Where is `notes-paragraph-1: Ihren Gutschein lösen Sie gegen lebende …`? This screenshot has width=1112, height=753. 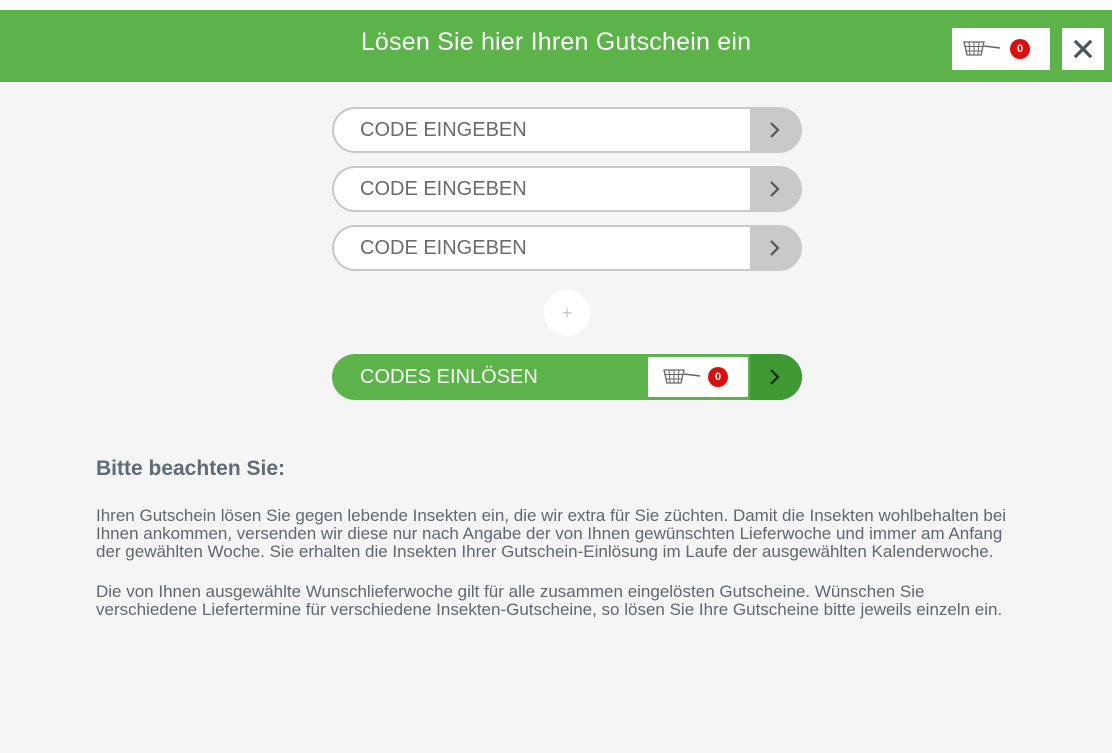
notes-paragraph-1: Ihren Gutschein lösen Sie gegen lebende … is located at coordinates (551, 533).